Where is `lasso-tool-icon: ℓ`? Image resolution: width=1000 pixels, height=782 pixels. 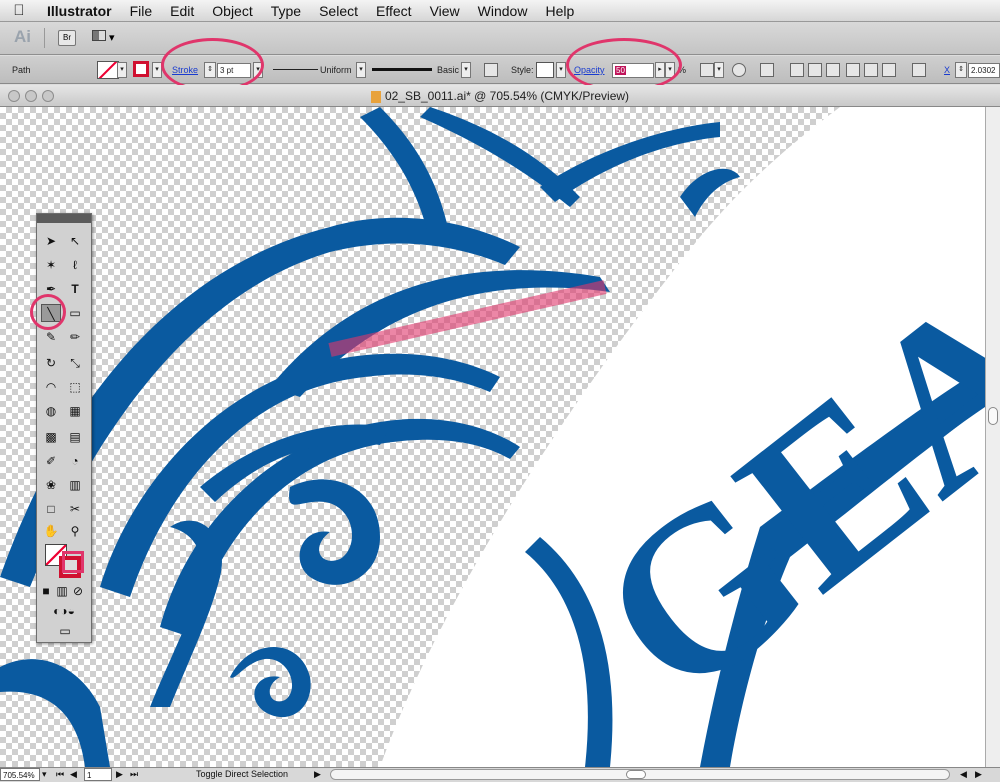 lasso-tool-icon: ℓ is located at coordinates (75, 265).